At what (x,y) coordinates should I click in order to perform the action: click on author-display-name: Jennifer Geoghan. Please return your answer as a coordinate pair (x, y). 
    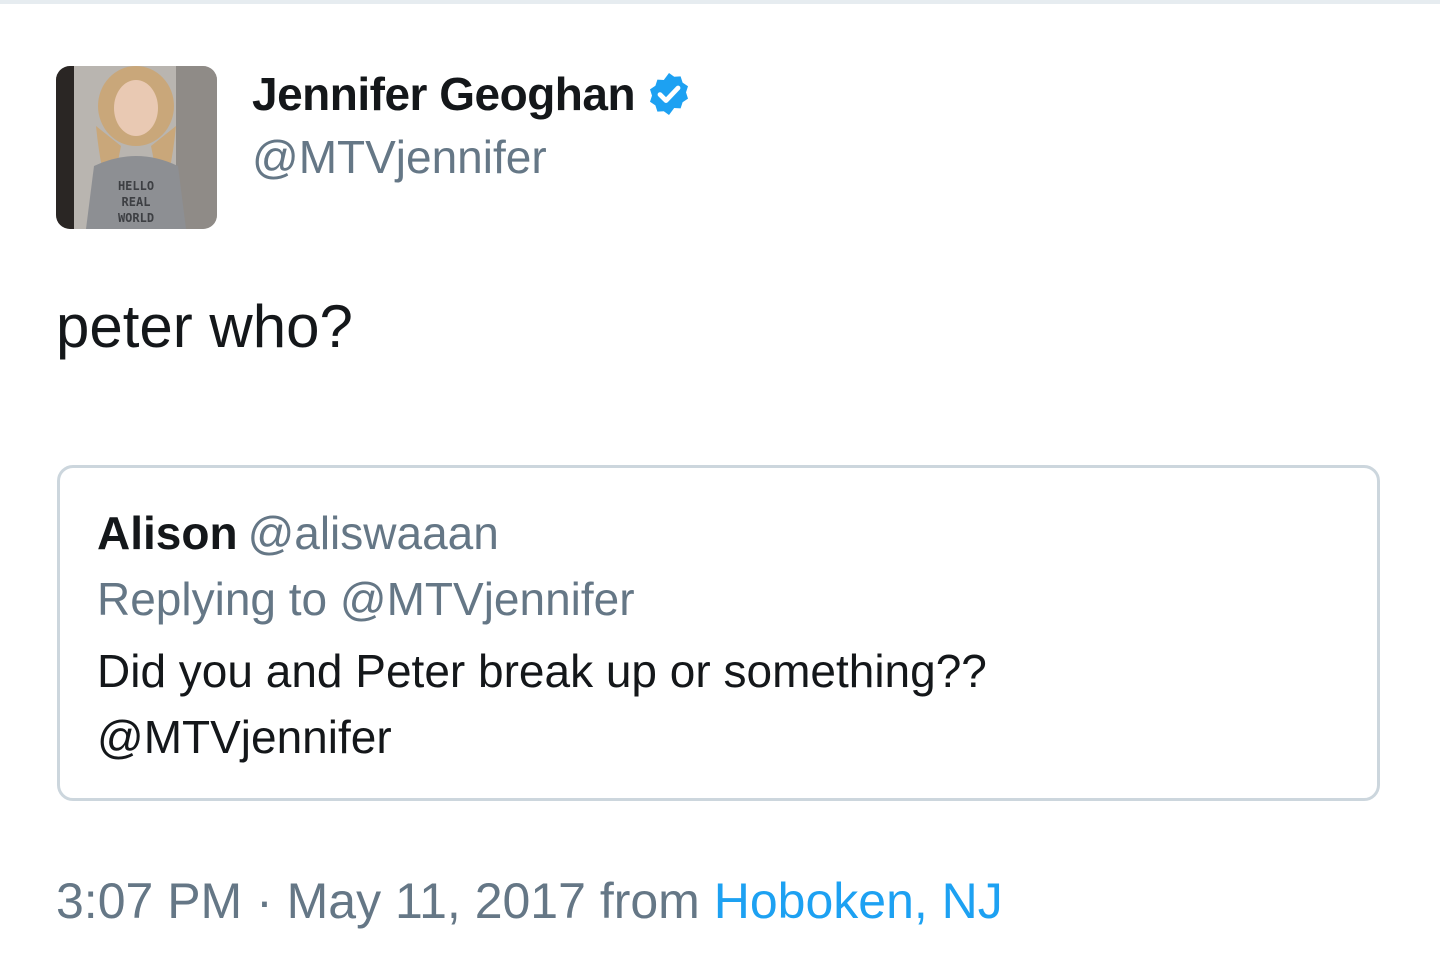
    Looking at the image, I should click on (444, 94).